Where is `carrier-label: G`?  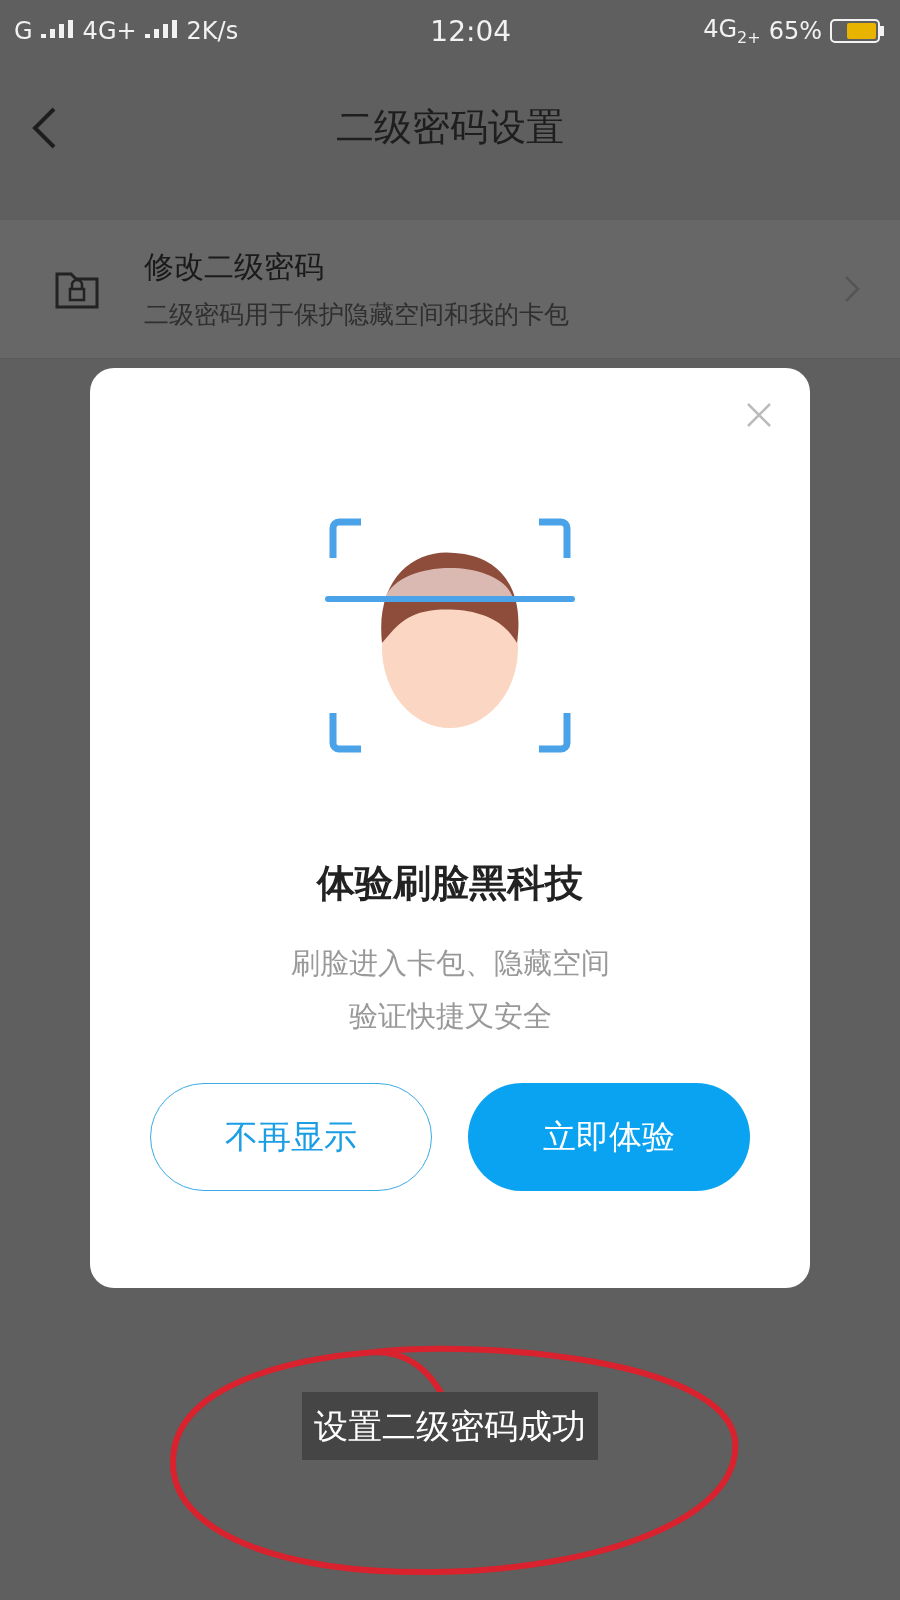 carrier-label: G is located at coordinates (23, 31).